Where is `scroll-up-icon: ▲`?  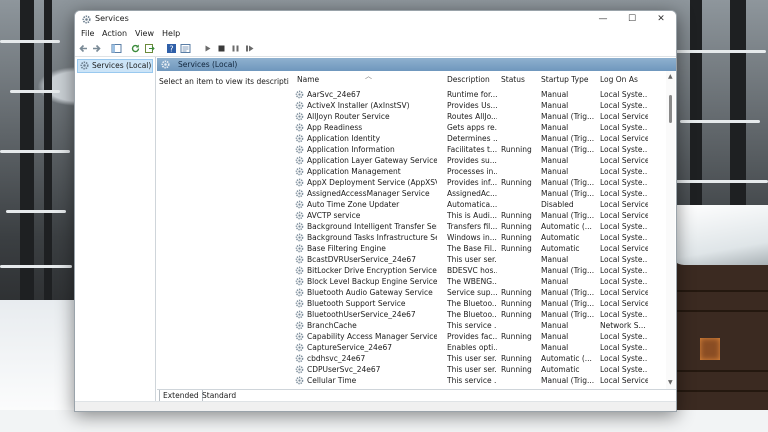
scroll-up-icon: ▲ is located at coordinates (670, 76).